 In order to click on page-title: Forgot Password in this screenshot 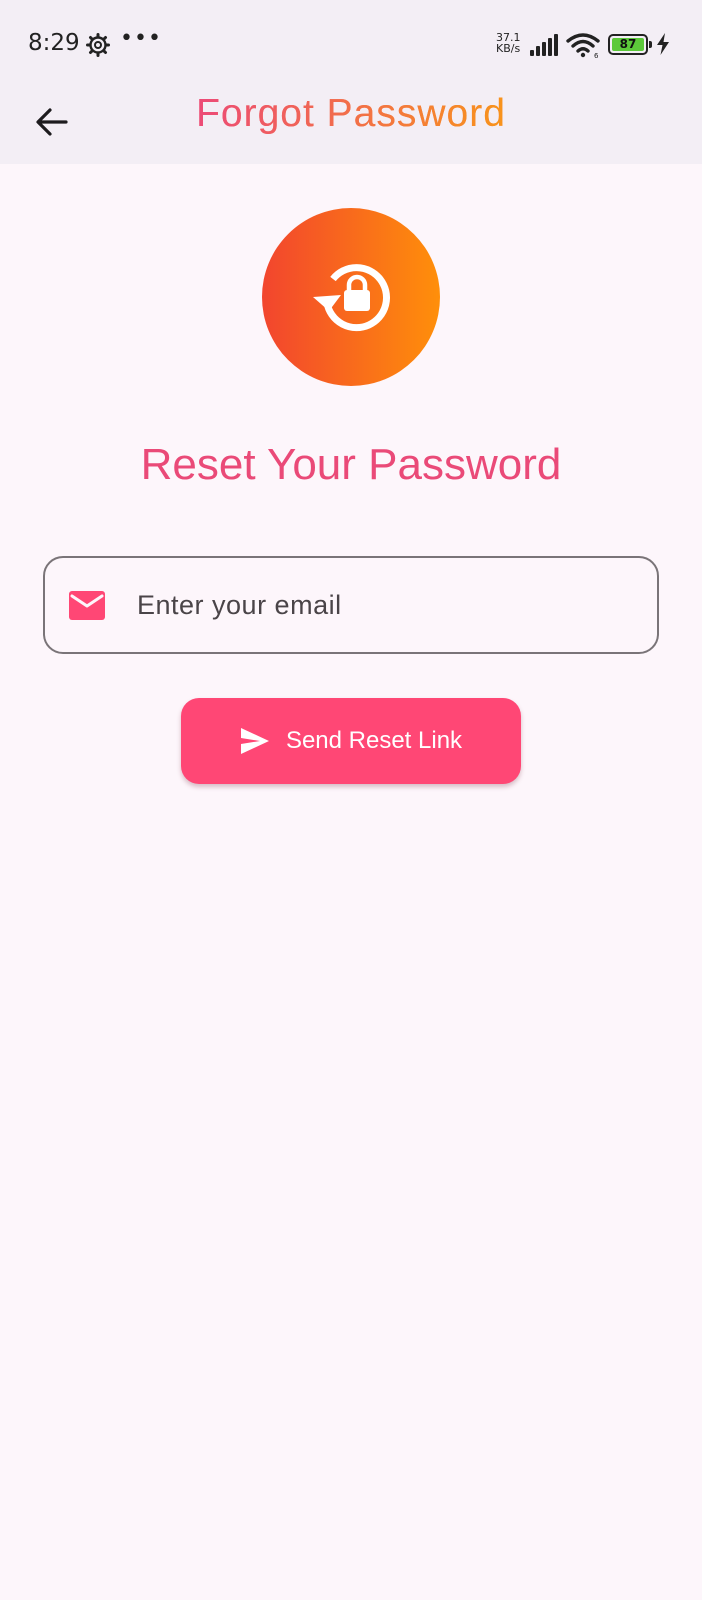, I will do `click(351, 123)`.